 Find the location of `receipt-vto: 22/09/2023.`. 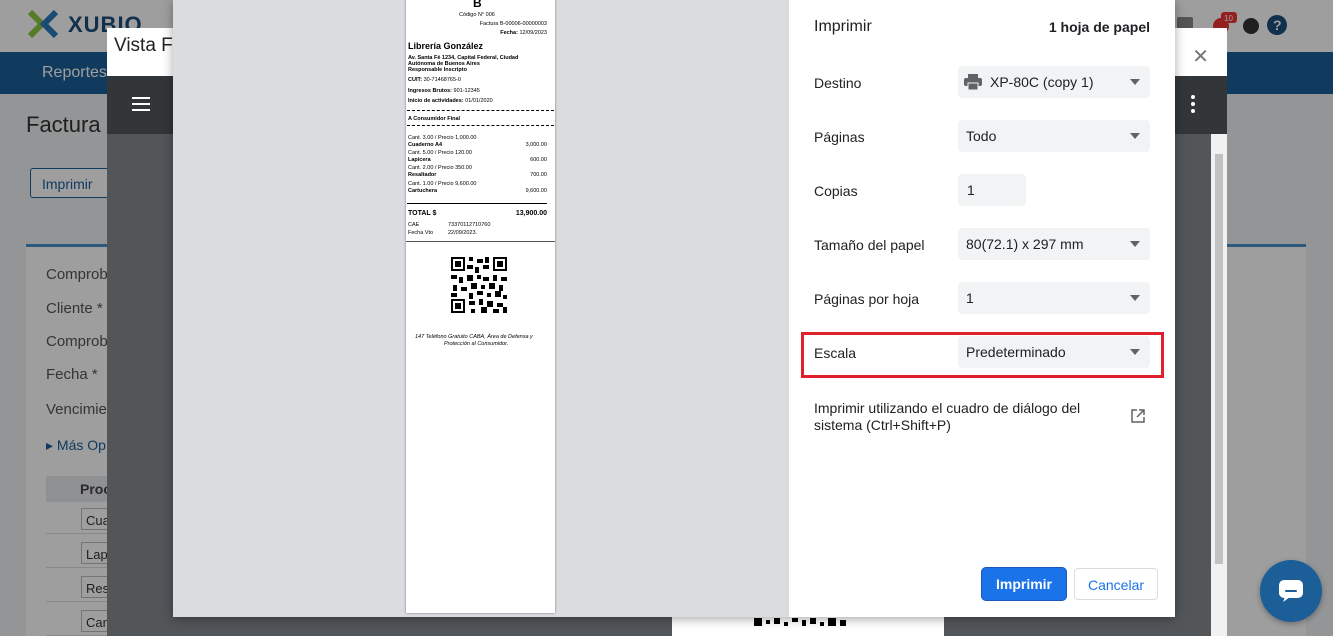

receipt-vto: 22/09/2023. is located at coordinates (463, 233).